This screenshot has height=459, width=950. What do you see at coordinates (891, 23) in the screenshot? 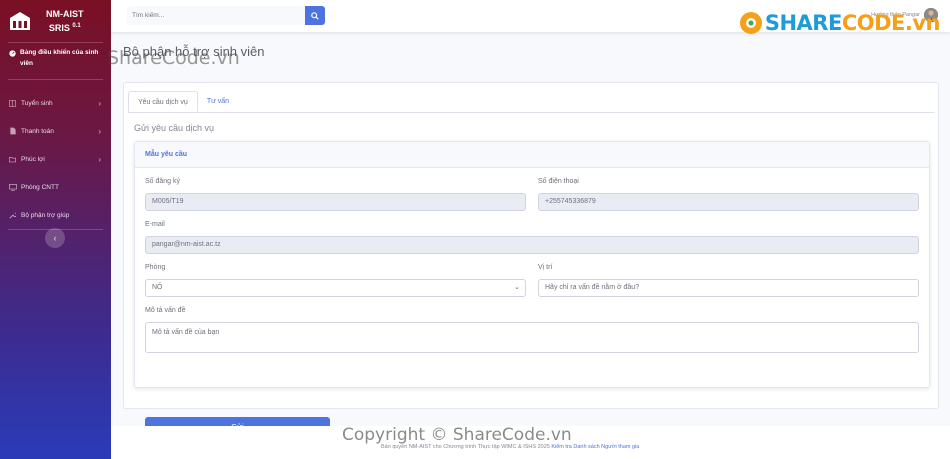
I see `watermark-code: CODE.vn` at bounding box center [891, 23].